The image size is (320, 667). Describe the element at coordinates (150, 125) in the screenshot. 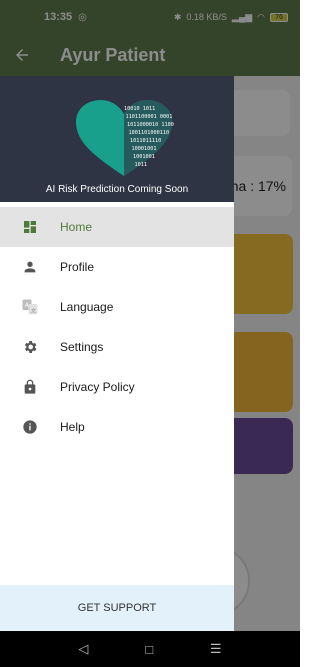

I see `binary-text: 1011000010 1100` at that location.